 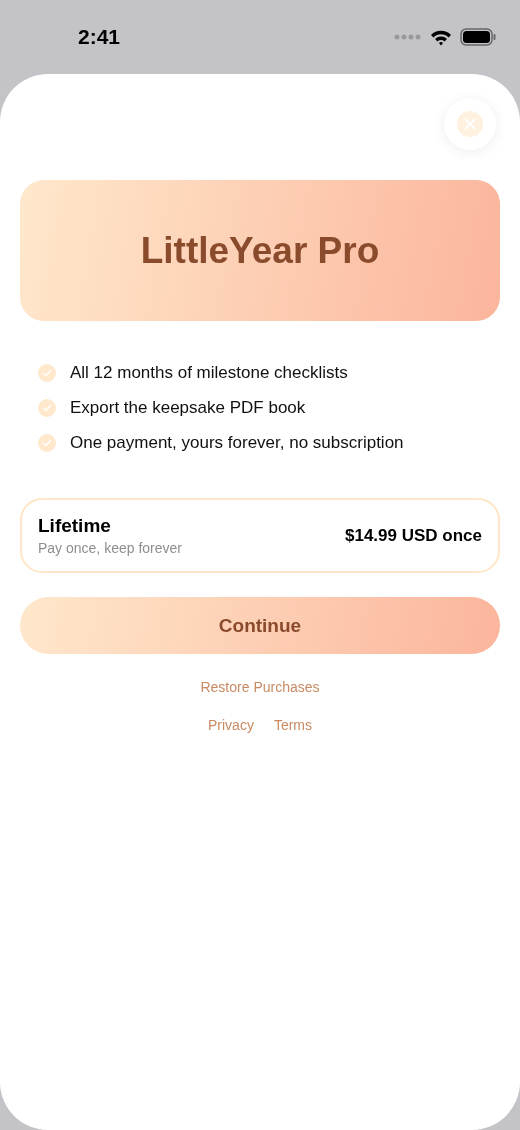 What do you see at coordinates (470, 124) in the screenshot?
I see `close-icon` at bounding box center [470, 124].